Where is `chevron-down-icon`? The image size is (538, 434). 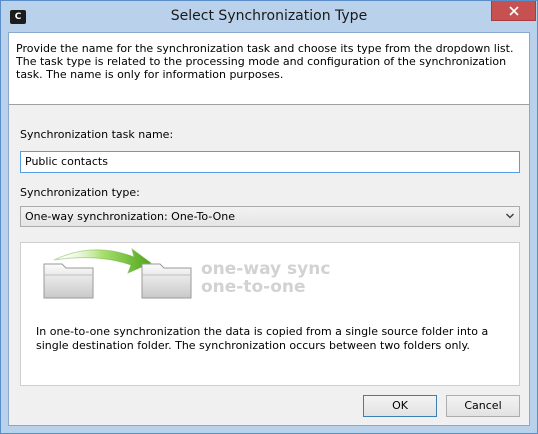
chevron-down-icon is located at coordinates (510, 216).